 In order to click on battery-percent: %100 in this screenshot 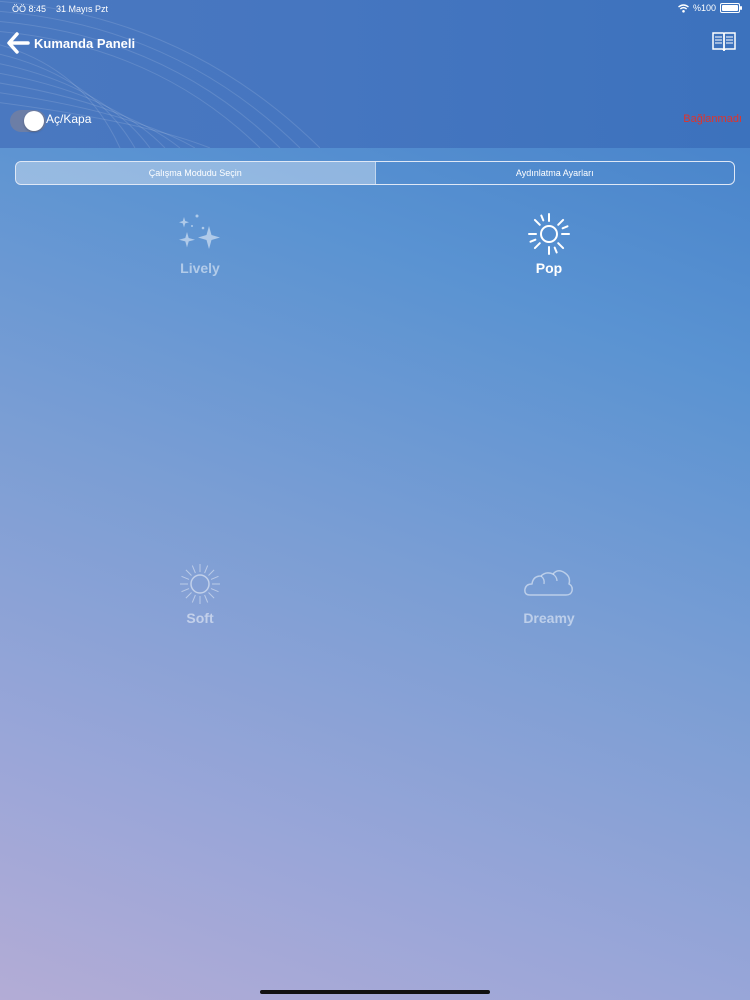, I will do `click(704, 8)`.